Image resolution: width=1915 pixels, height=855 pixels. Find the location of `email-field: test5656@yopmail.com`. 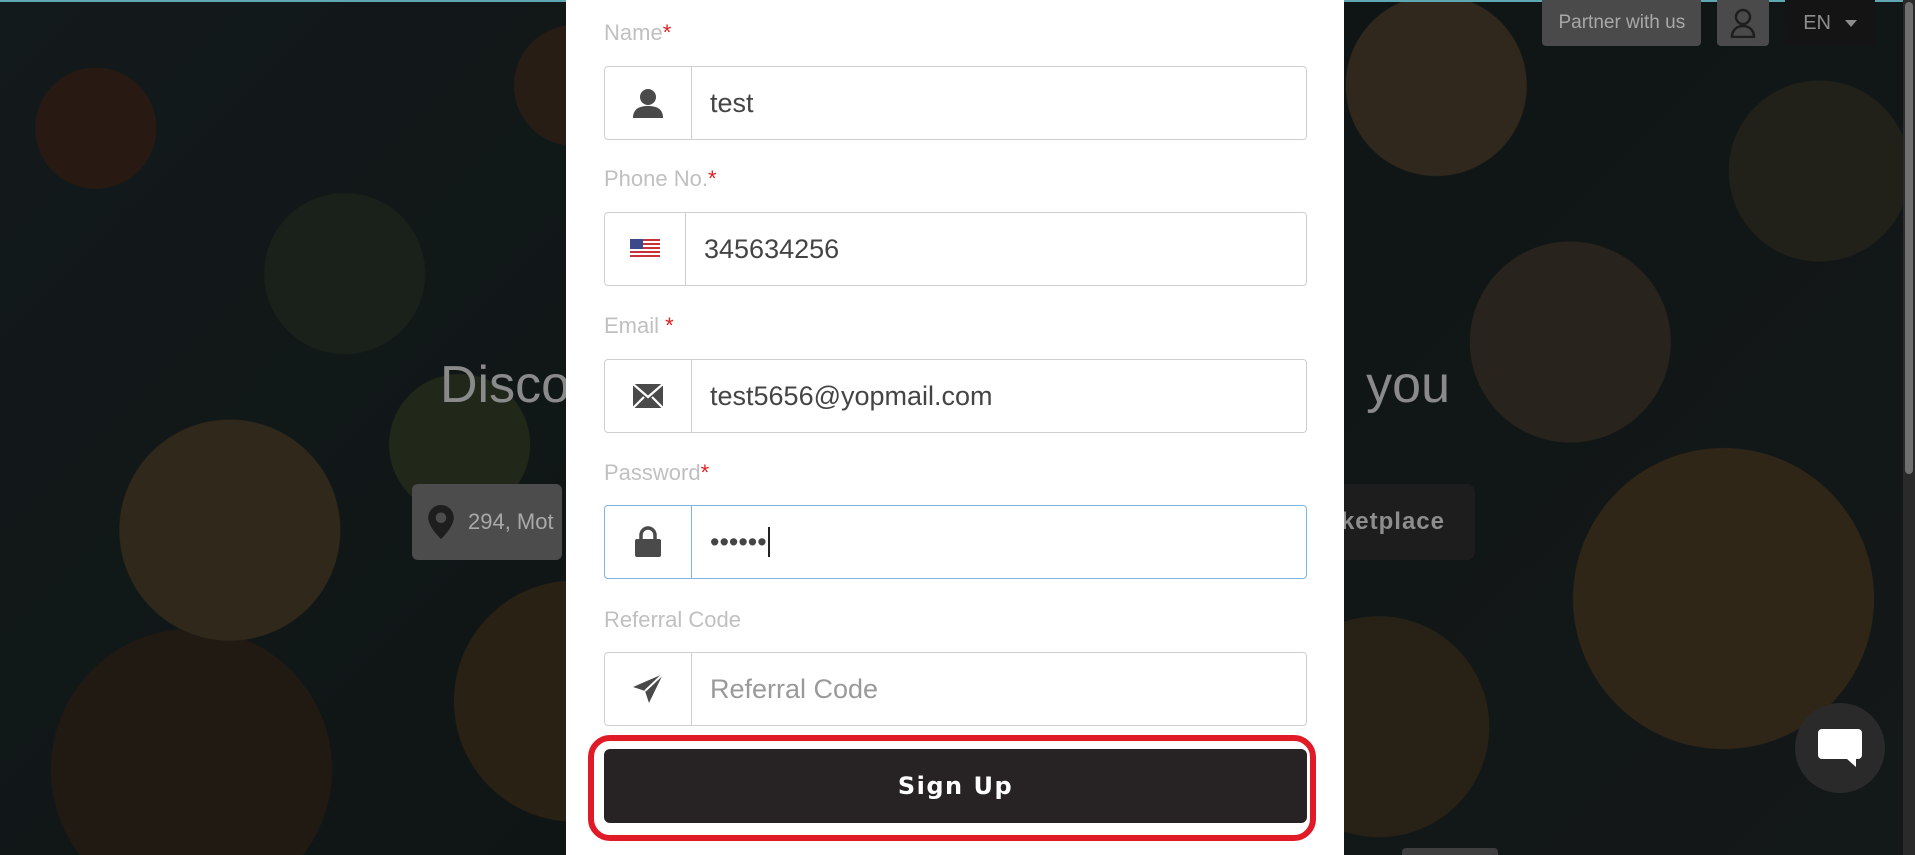

email-field: test5656@yopmail.com is located at coordinates (955, 396).